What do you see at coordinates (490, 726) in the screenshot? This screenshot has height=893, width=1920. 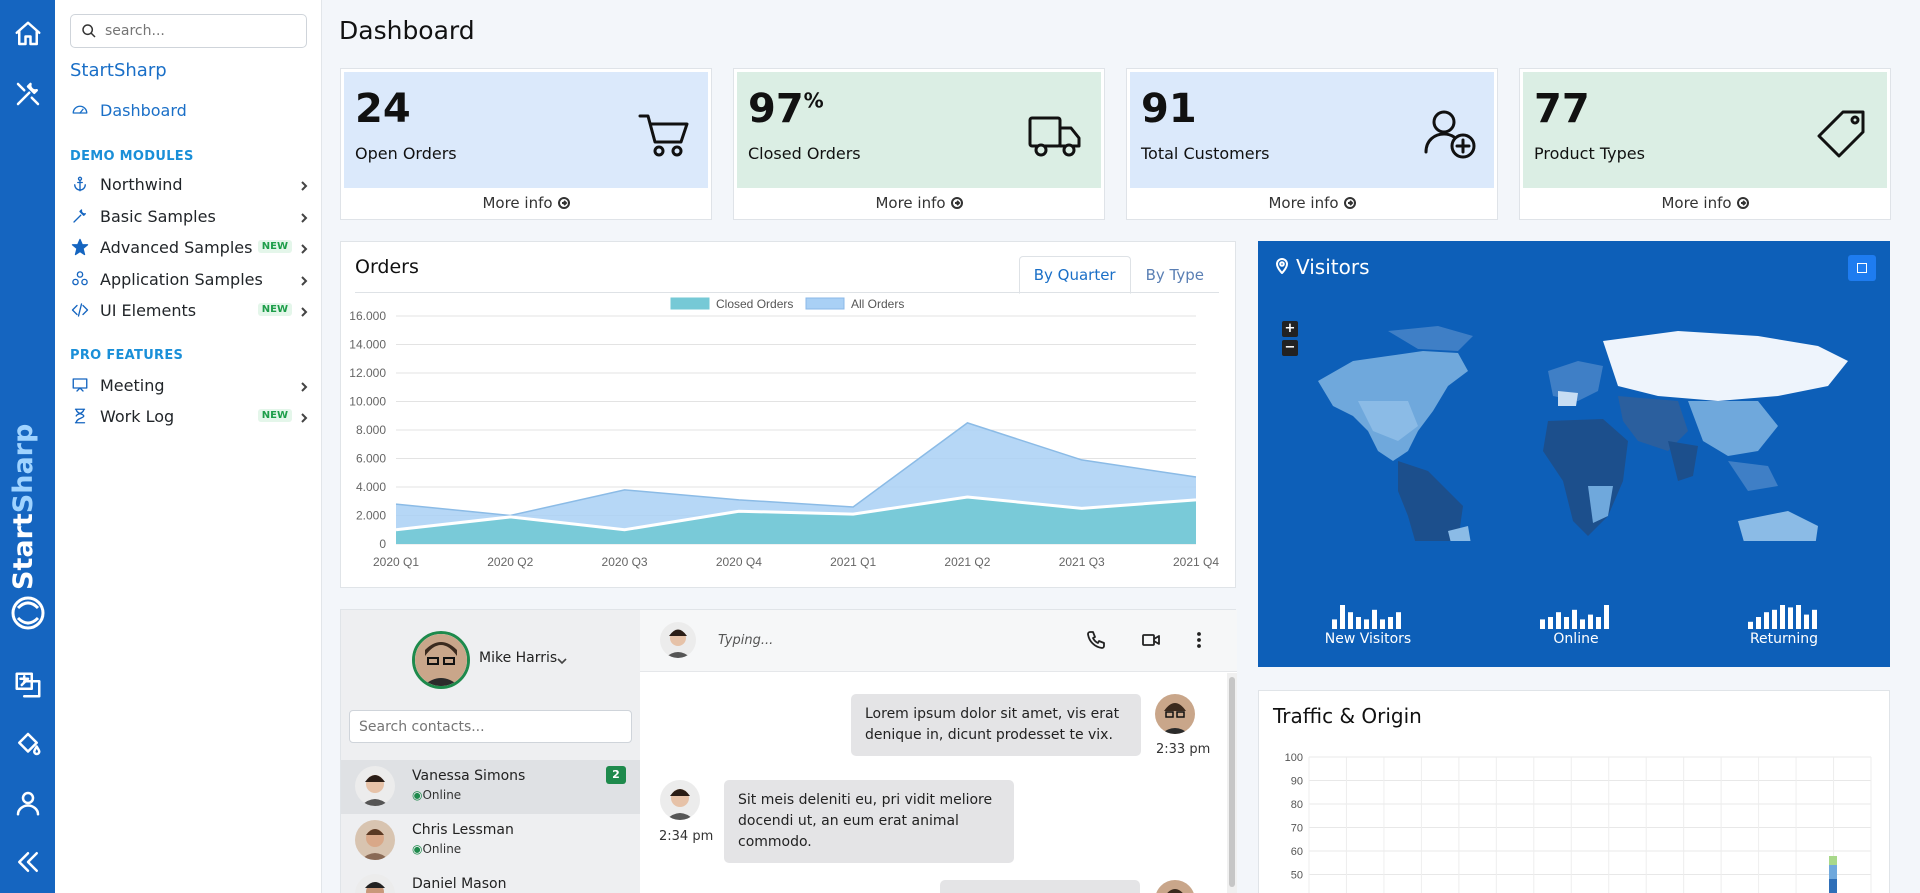 I see `contact-search-input` at bounding box center [490, 726].